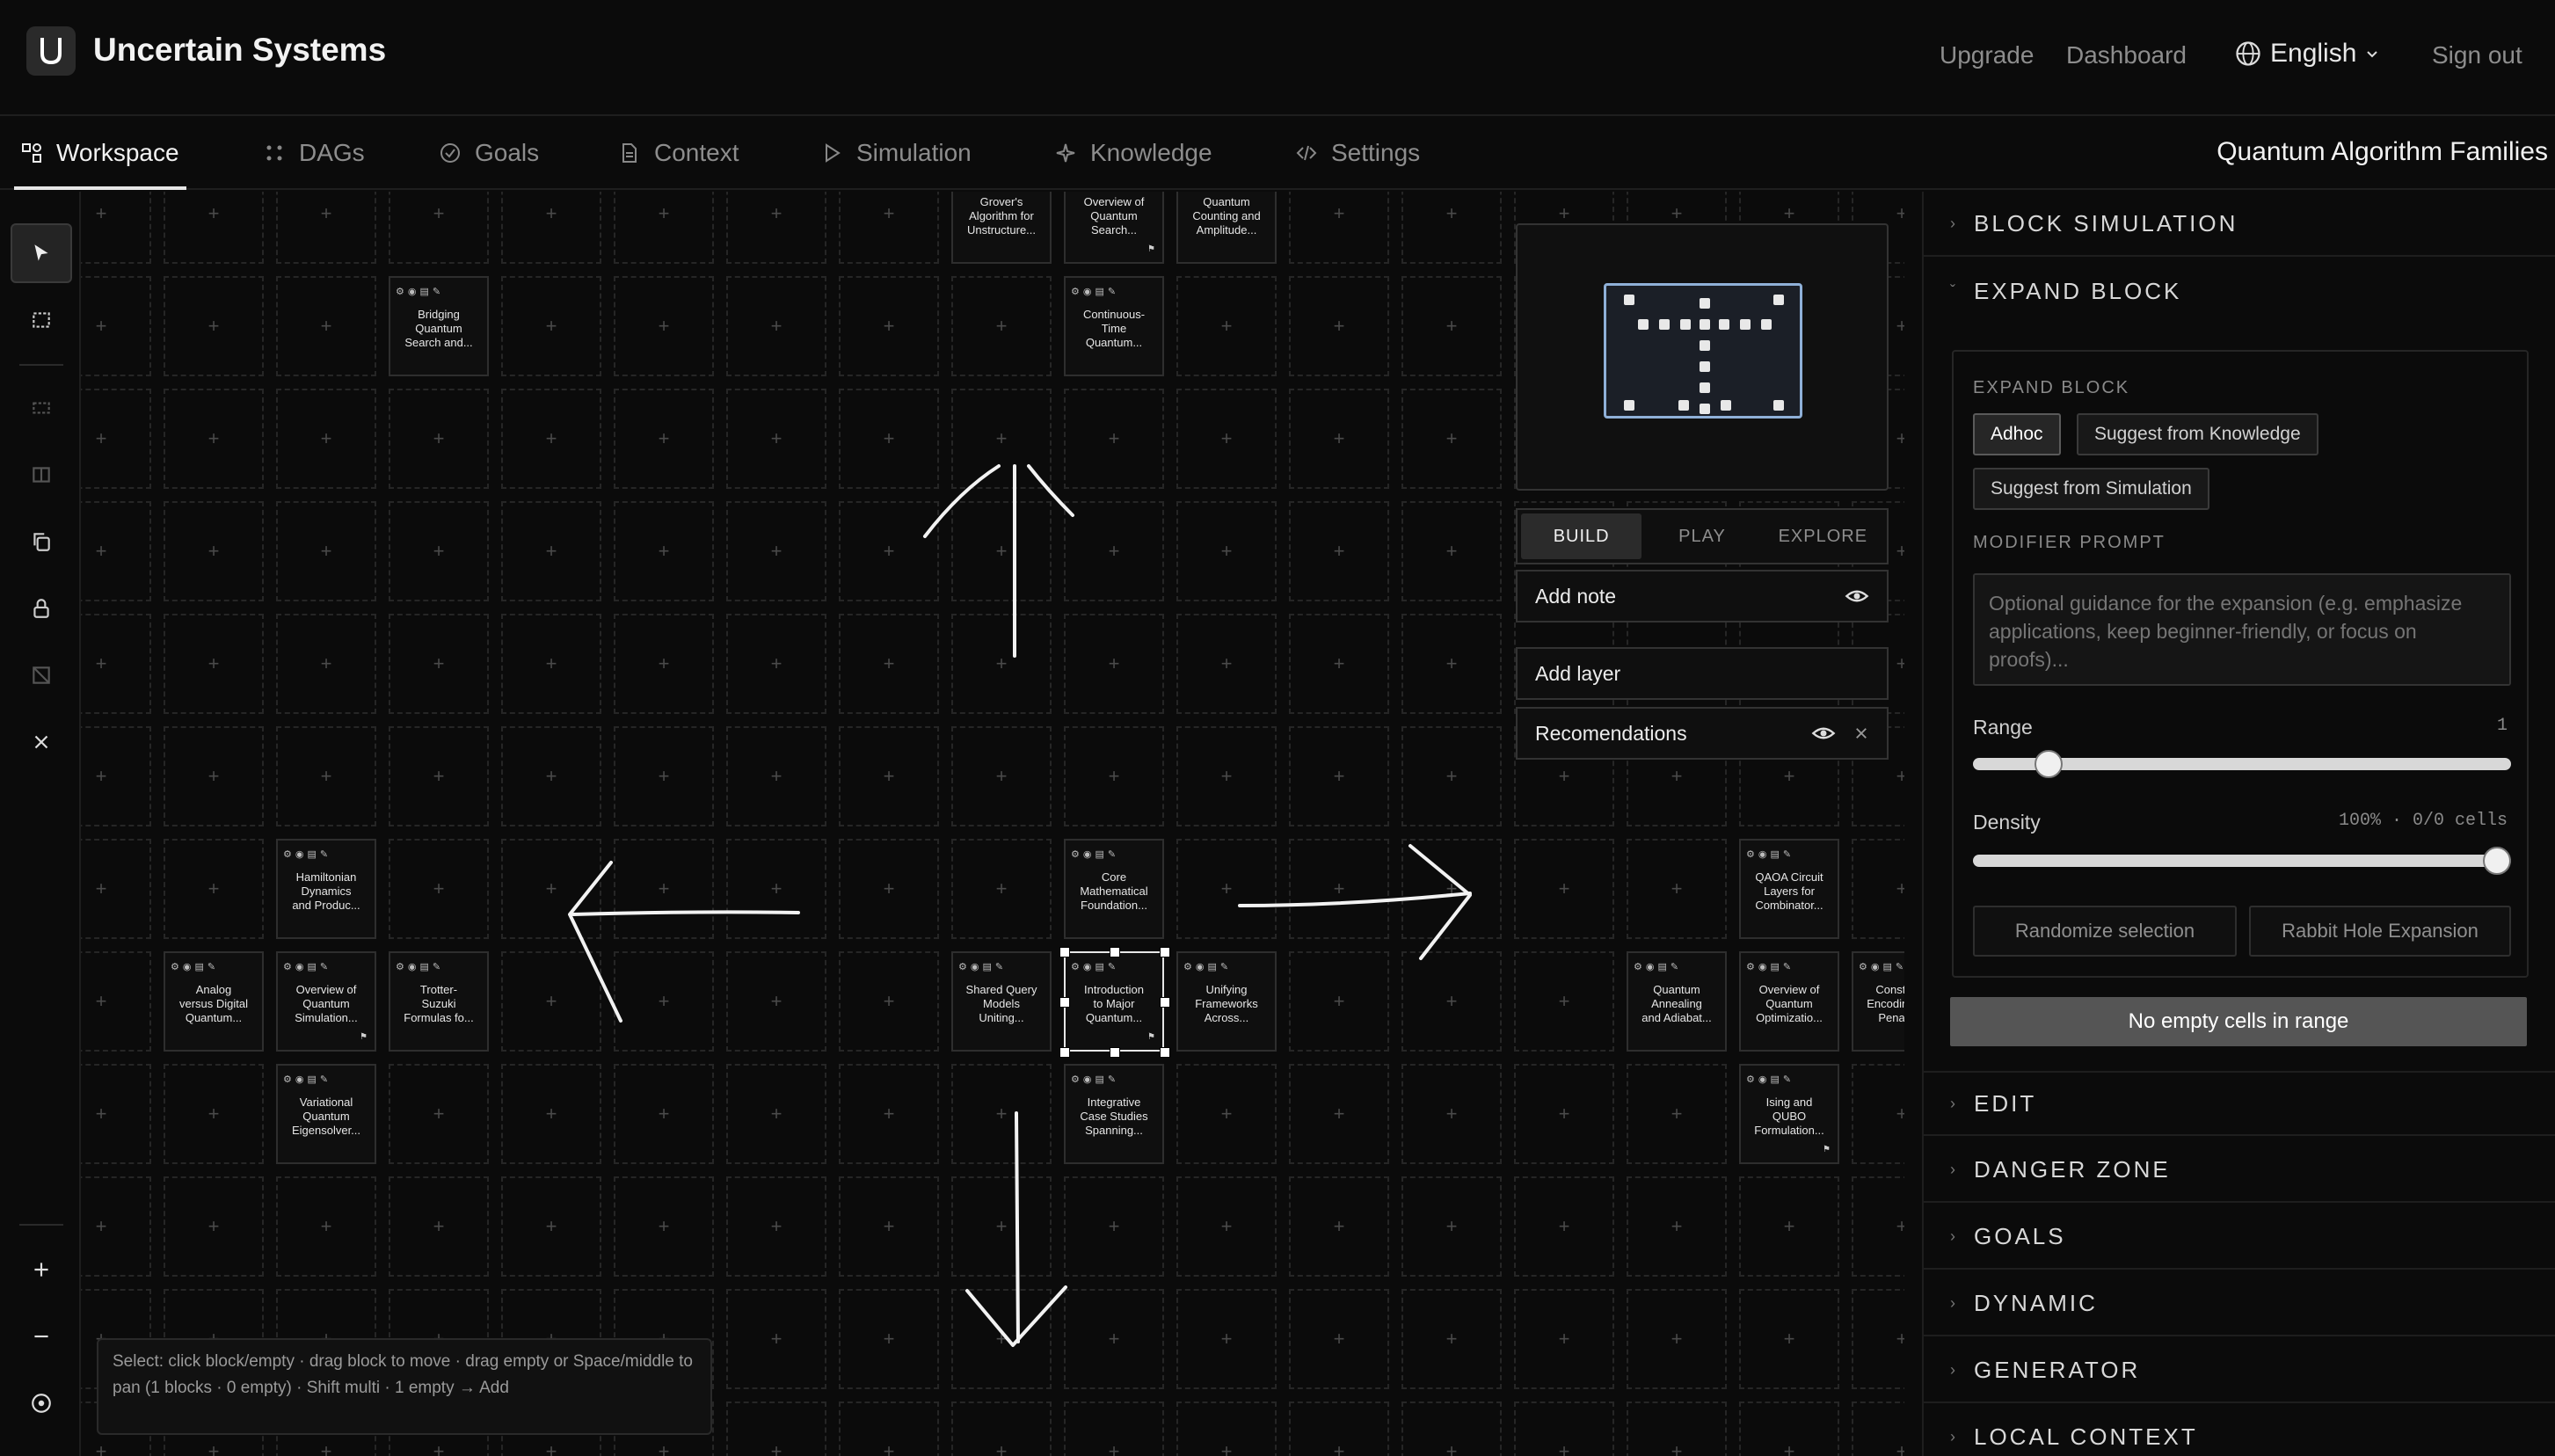  I want to click on lock-tool-button, so click(41, 608).